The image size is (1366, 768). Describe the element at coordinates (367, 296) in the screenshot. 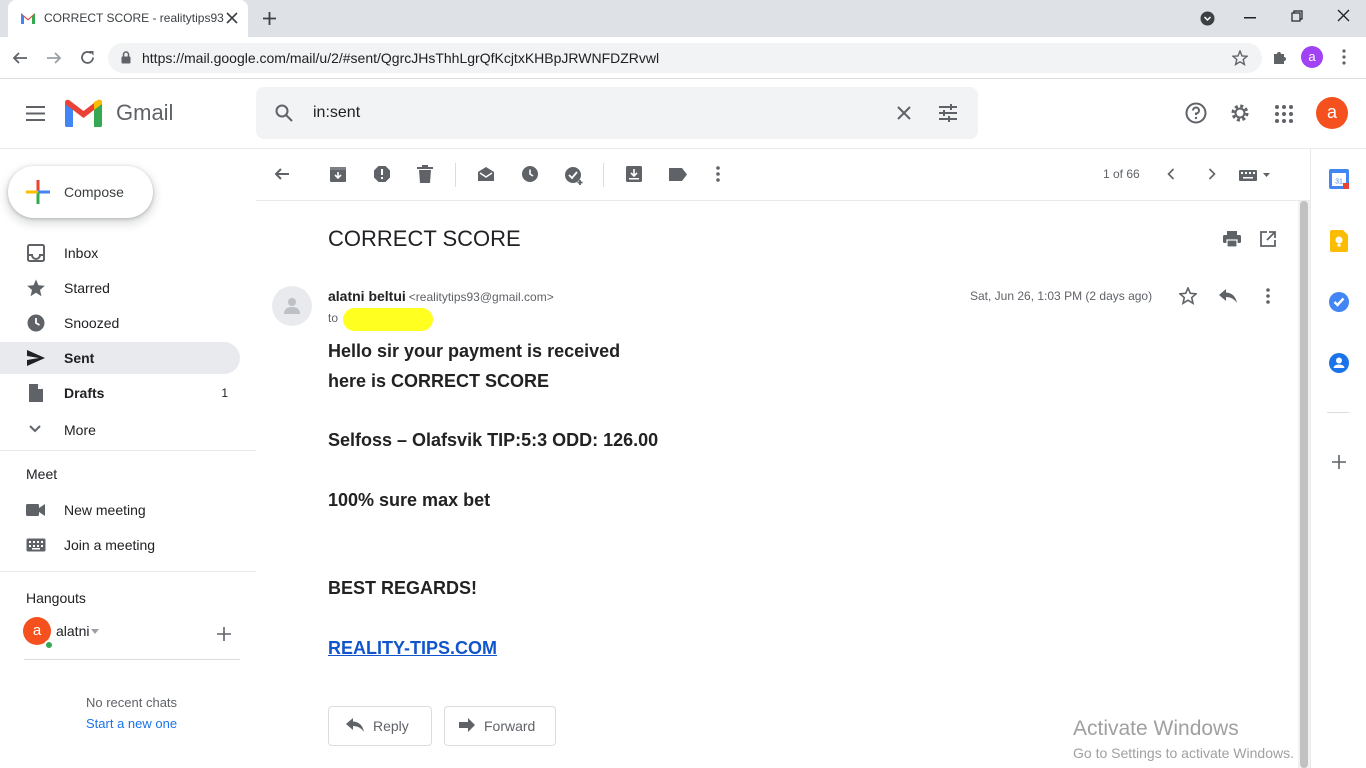

I see `sender-name: alatni beltui` at that location.